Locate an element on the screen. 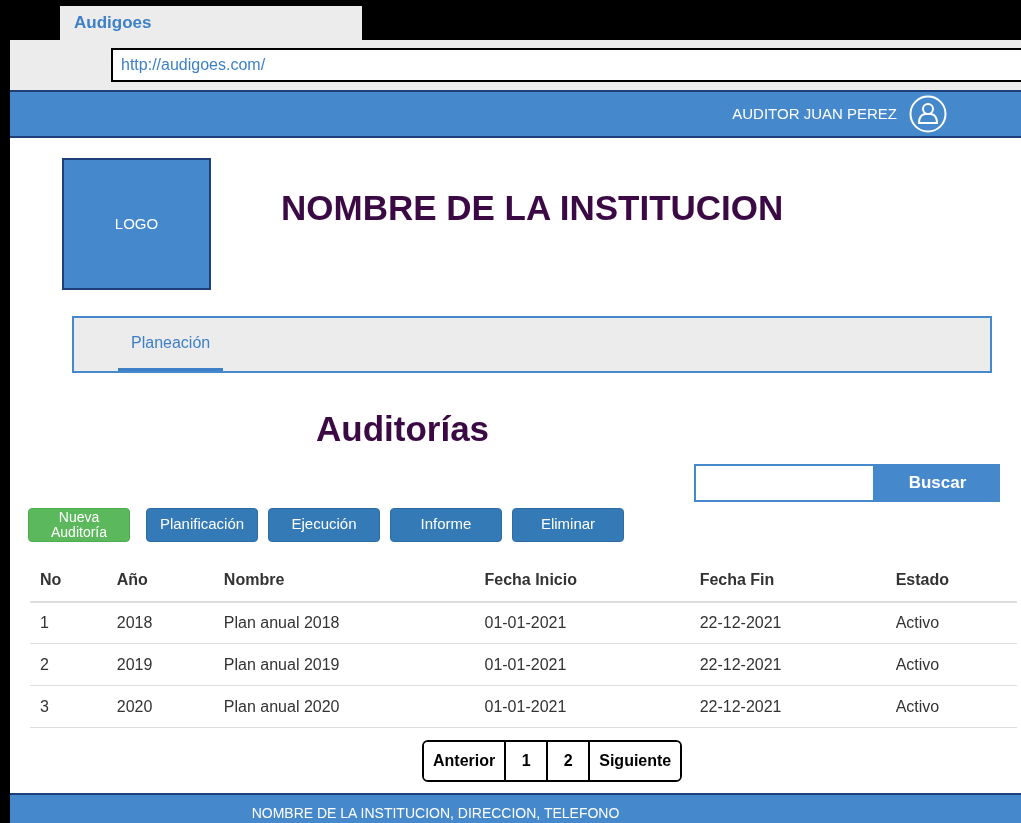 This screenshot has height=823, width=1021. table-cell: 3 is located at coordinates (44, 706).